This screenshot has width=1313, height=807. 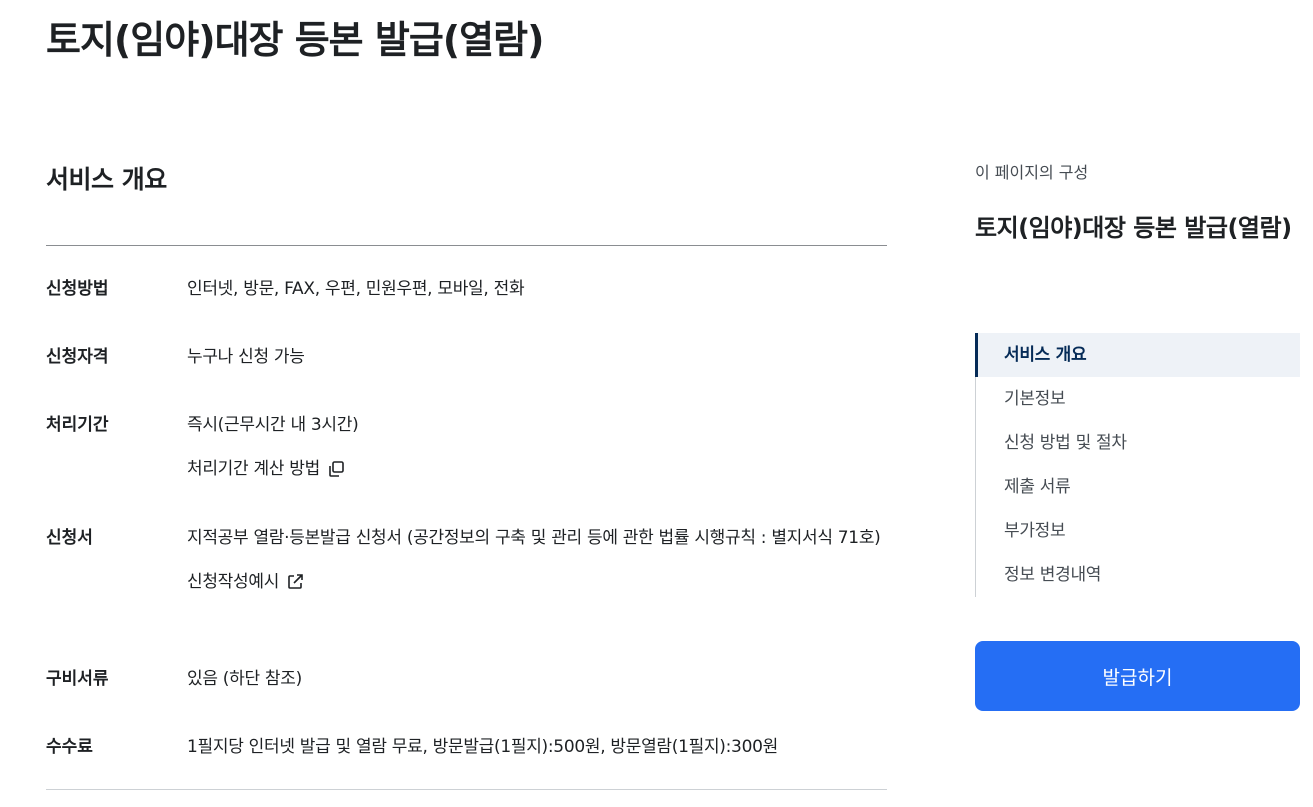 What do you see at coordinates (1138, 487) in the screenshot?
I see `toc-item-documents: 제출 서류` at bounding box center [1138, 487].